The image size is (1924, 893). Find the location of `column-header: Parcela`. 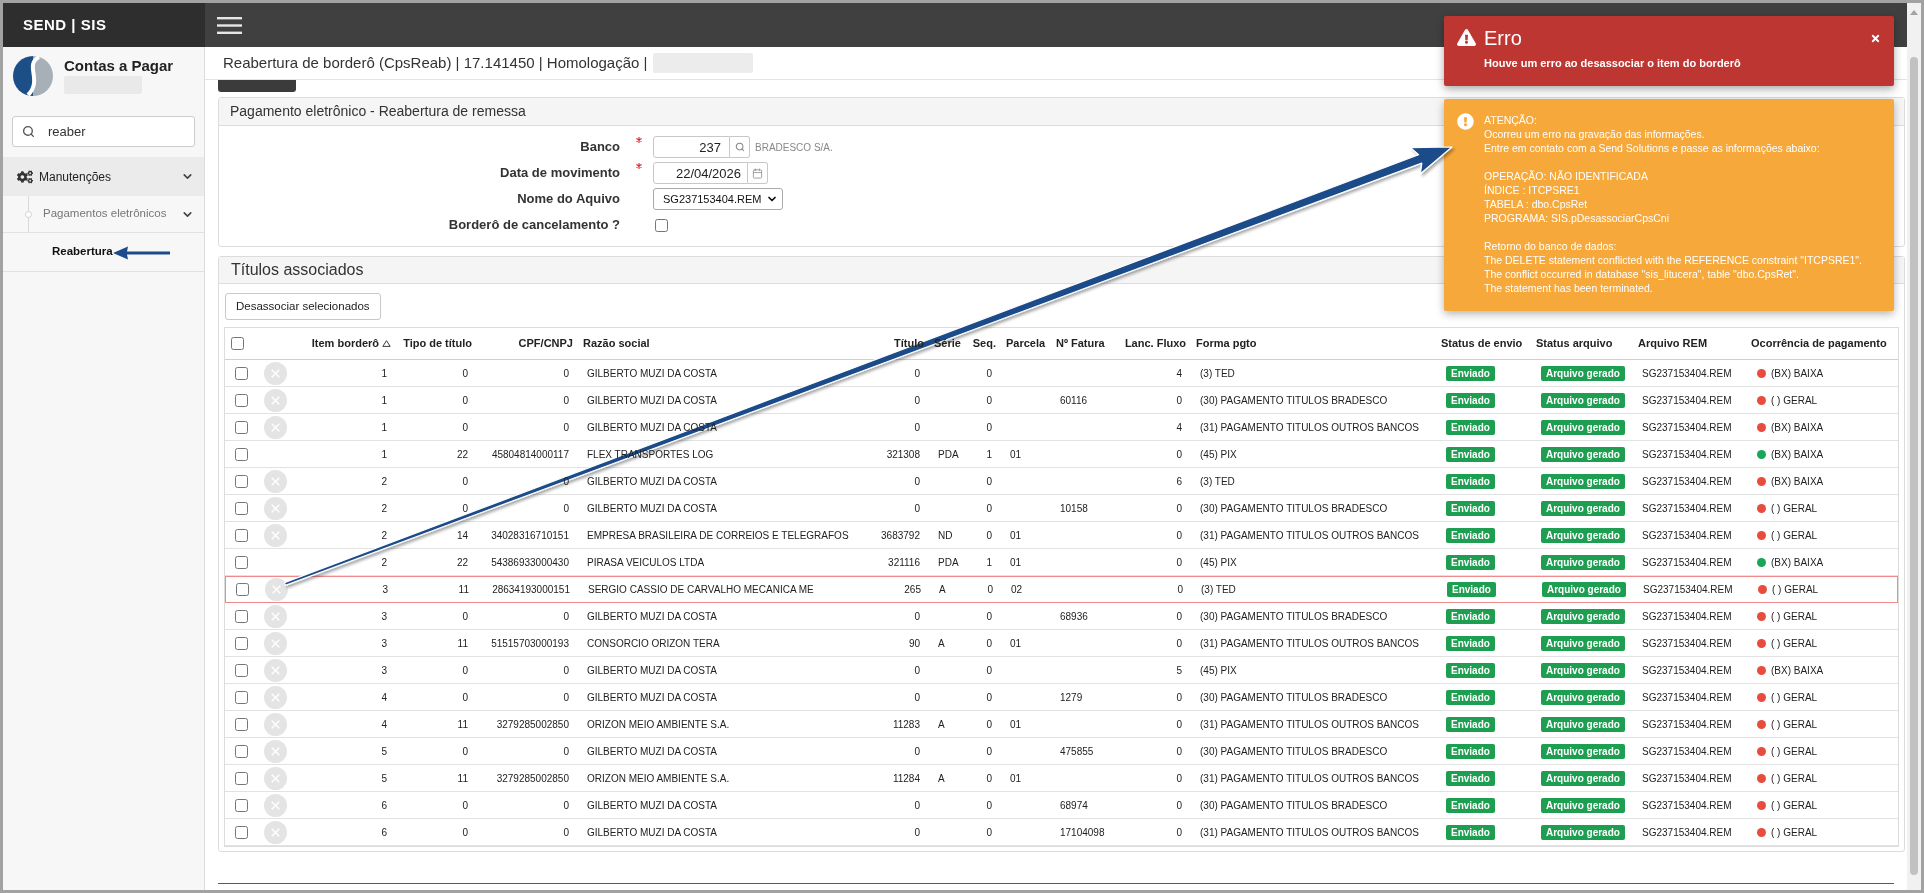

column-header: Parcela is located at coordinates (1026, 343).